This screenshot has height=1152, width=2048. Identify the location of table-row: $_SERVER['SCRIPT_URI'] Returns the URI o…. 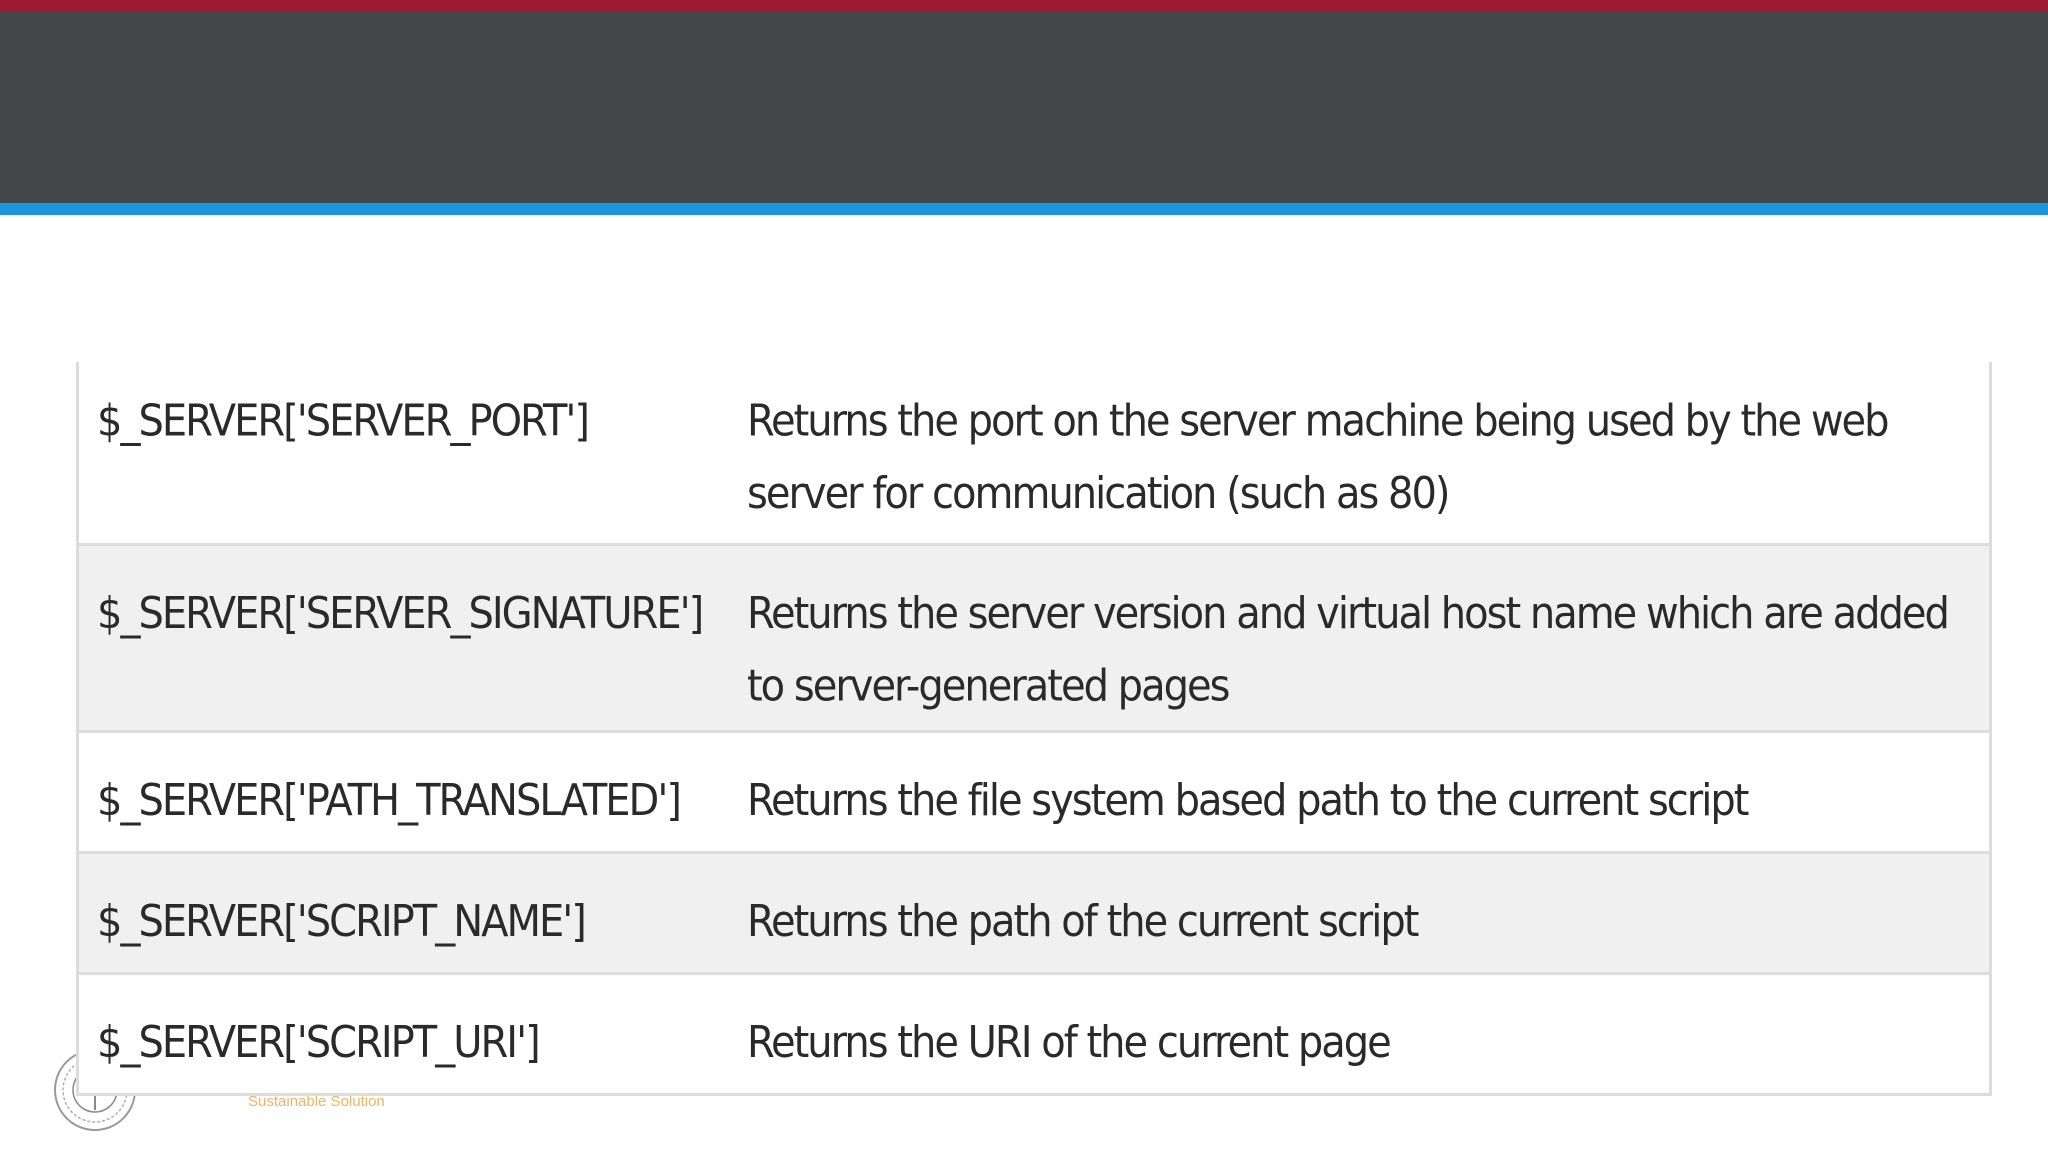
(1034, 1035).